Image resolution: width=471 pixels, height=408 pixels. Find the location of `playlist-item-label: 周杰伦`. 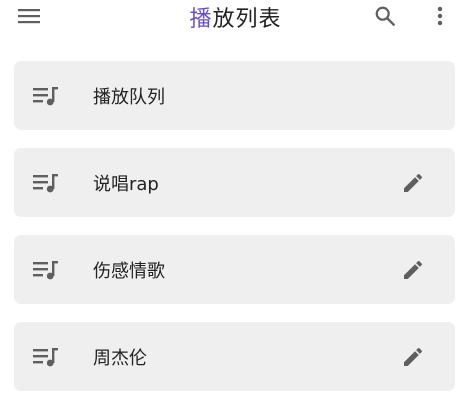

playlist-item-label: 周杰伦 is located at coordinates (120, 358).